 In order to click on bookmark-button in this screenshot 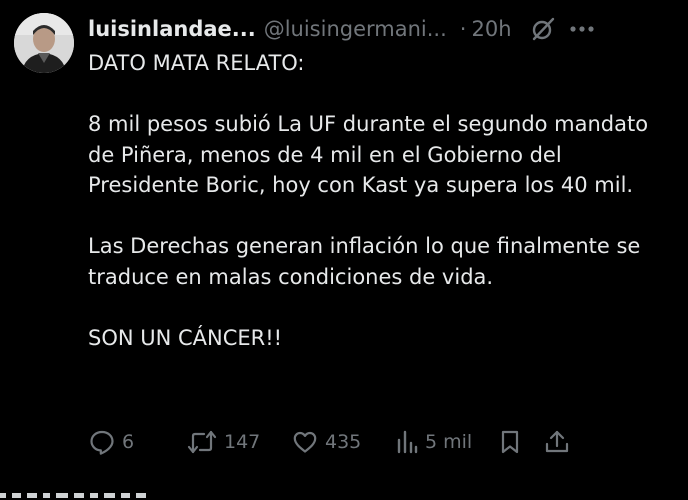, I will do `click(510, 442)`.